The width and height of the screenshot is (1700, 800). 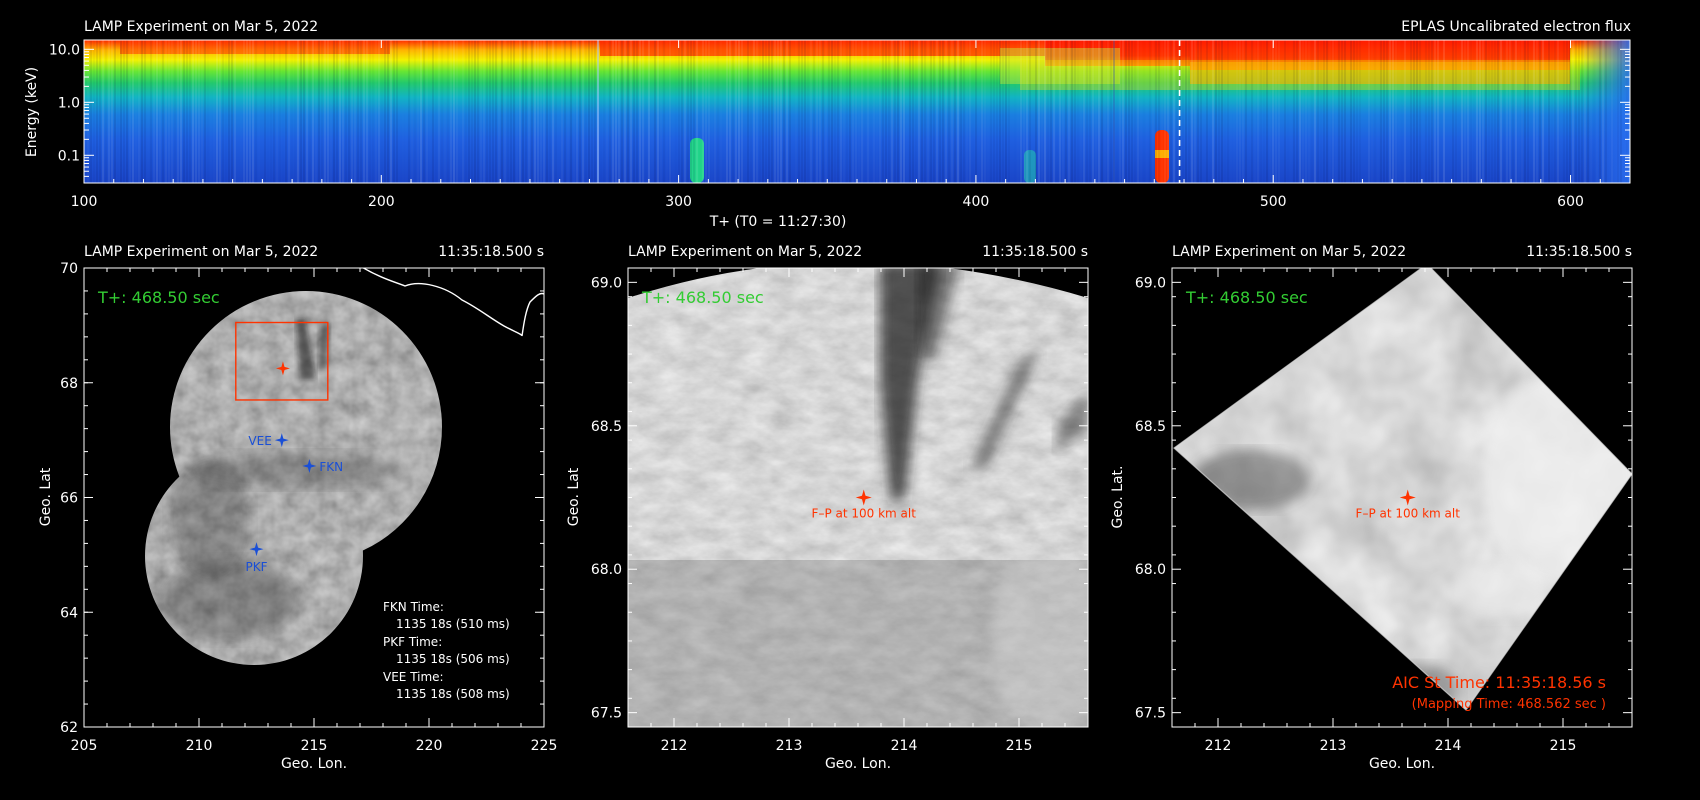 What do you see at coordinates (1150, 570) in the screenshot?
I see `y-tick-label: 68.0` at bounding box center [1150, 570].